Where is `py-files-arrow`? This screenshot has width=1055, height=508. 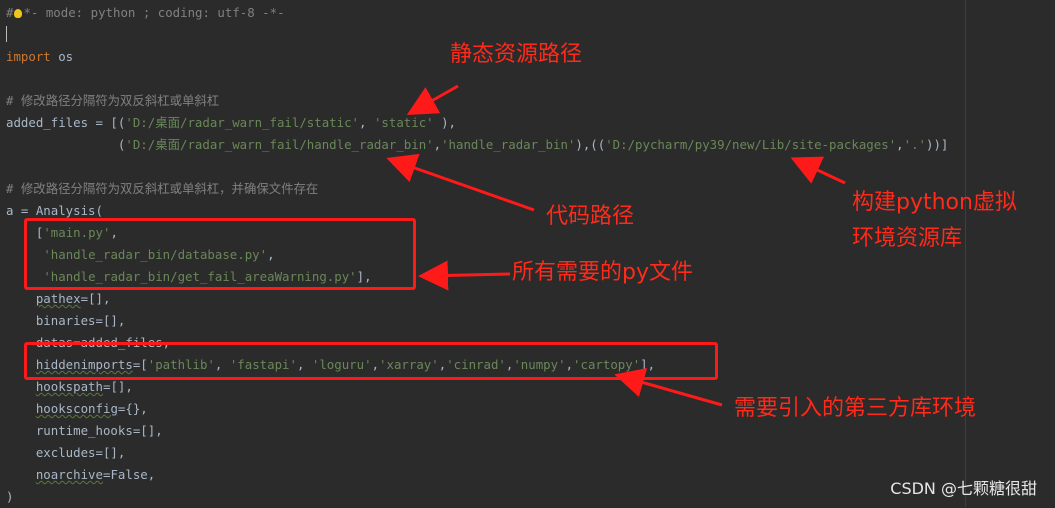
py-files-arrow is located at coordinates (464, 275).